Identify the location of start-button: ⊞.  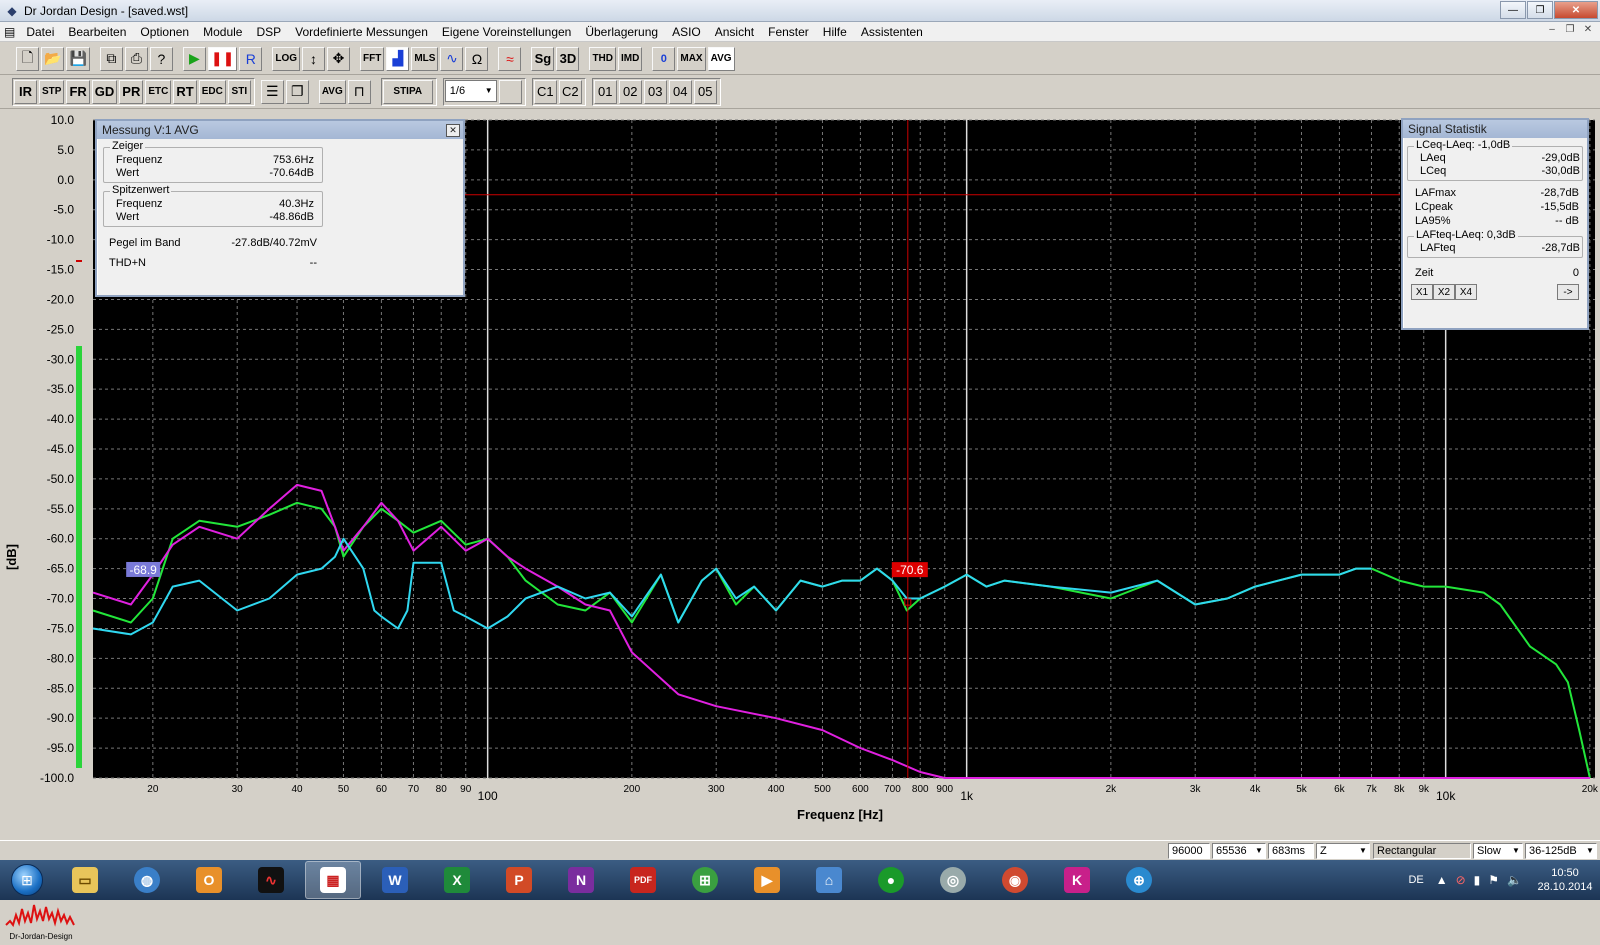
(27, 880).